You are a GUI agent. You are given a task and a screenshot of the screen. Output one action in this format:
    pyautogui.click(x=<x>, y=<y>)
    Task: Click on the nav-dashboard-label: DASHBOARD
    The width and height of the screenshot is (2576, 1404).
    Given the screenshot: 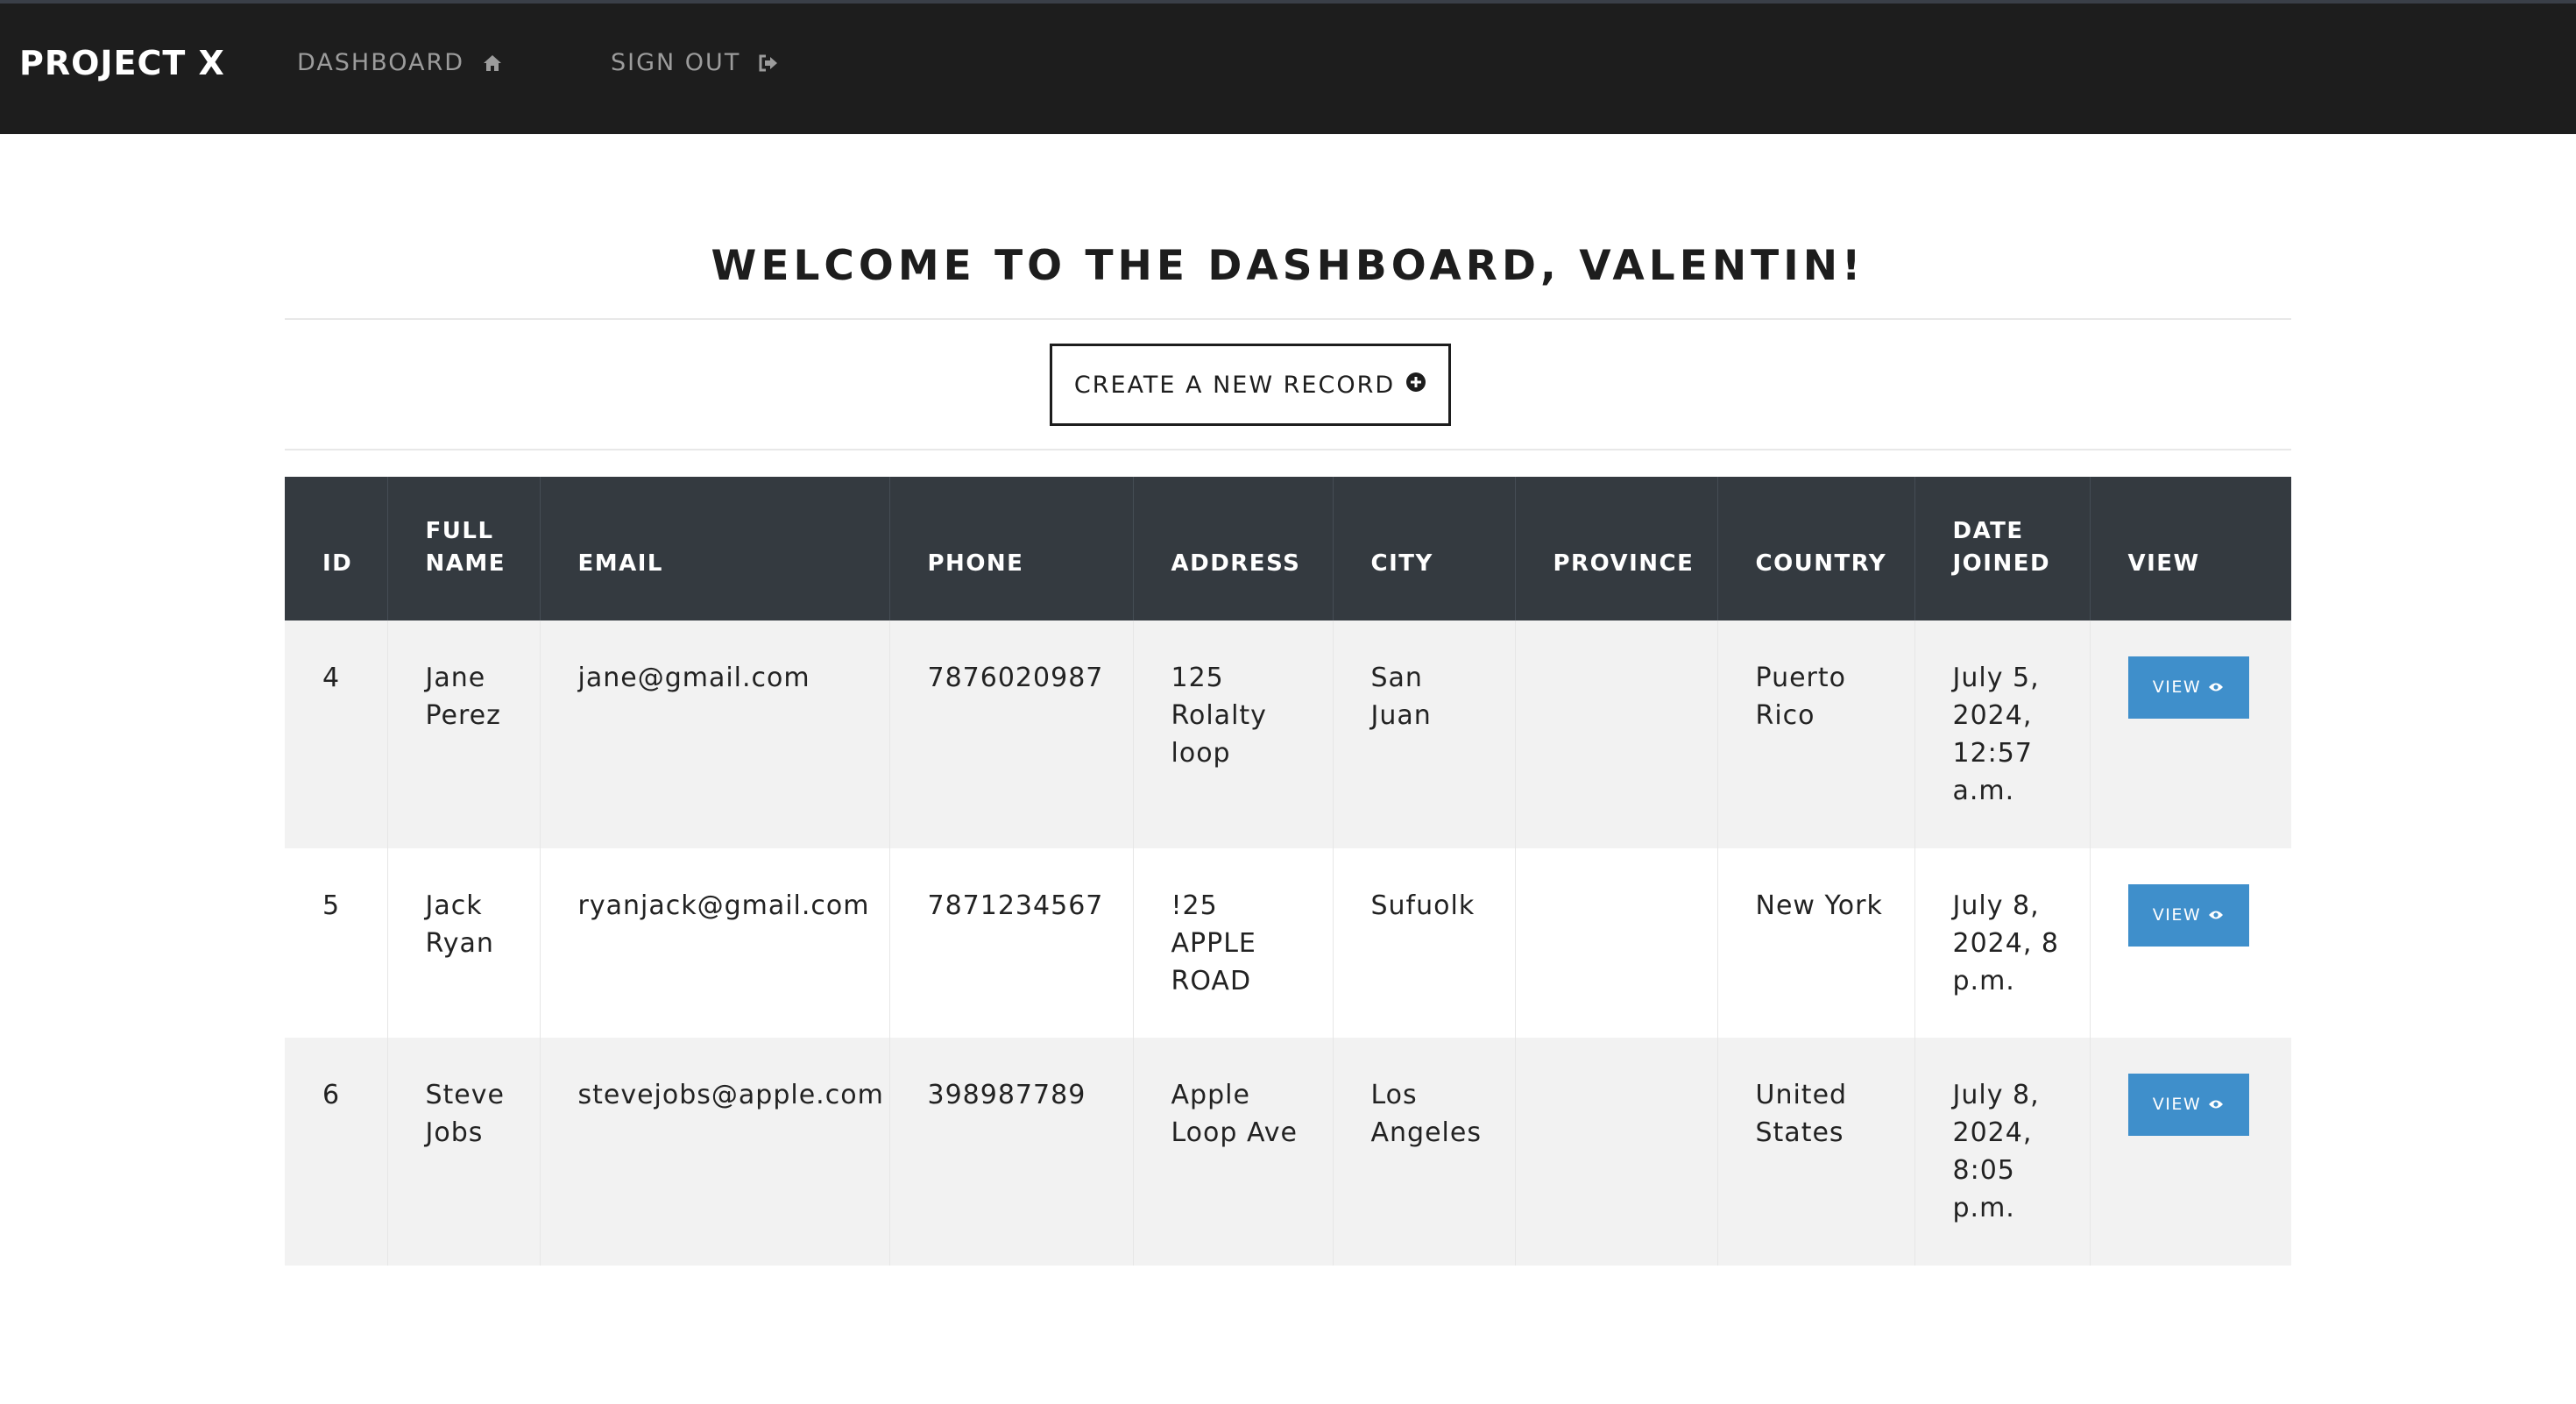 What is the action you would take?
    pyautogui.click(x=381, y=62)
    